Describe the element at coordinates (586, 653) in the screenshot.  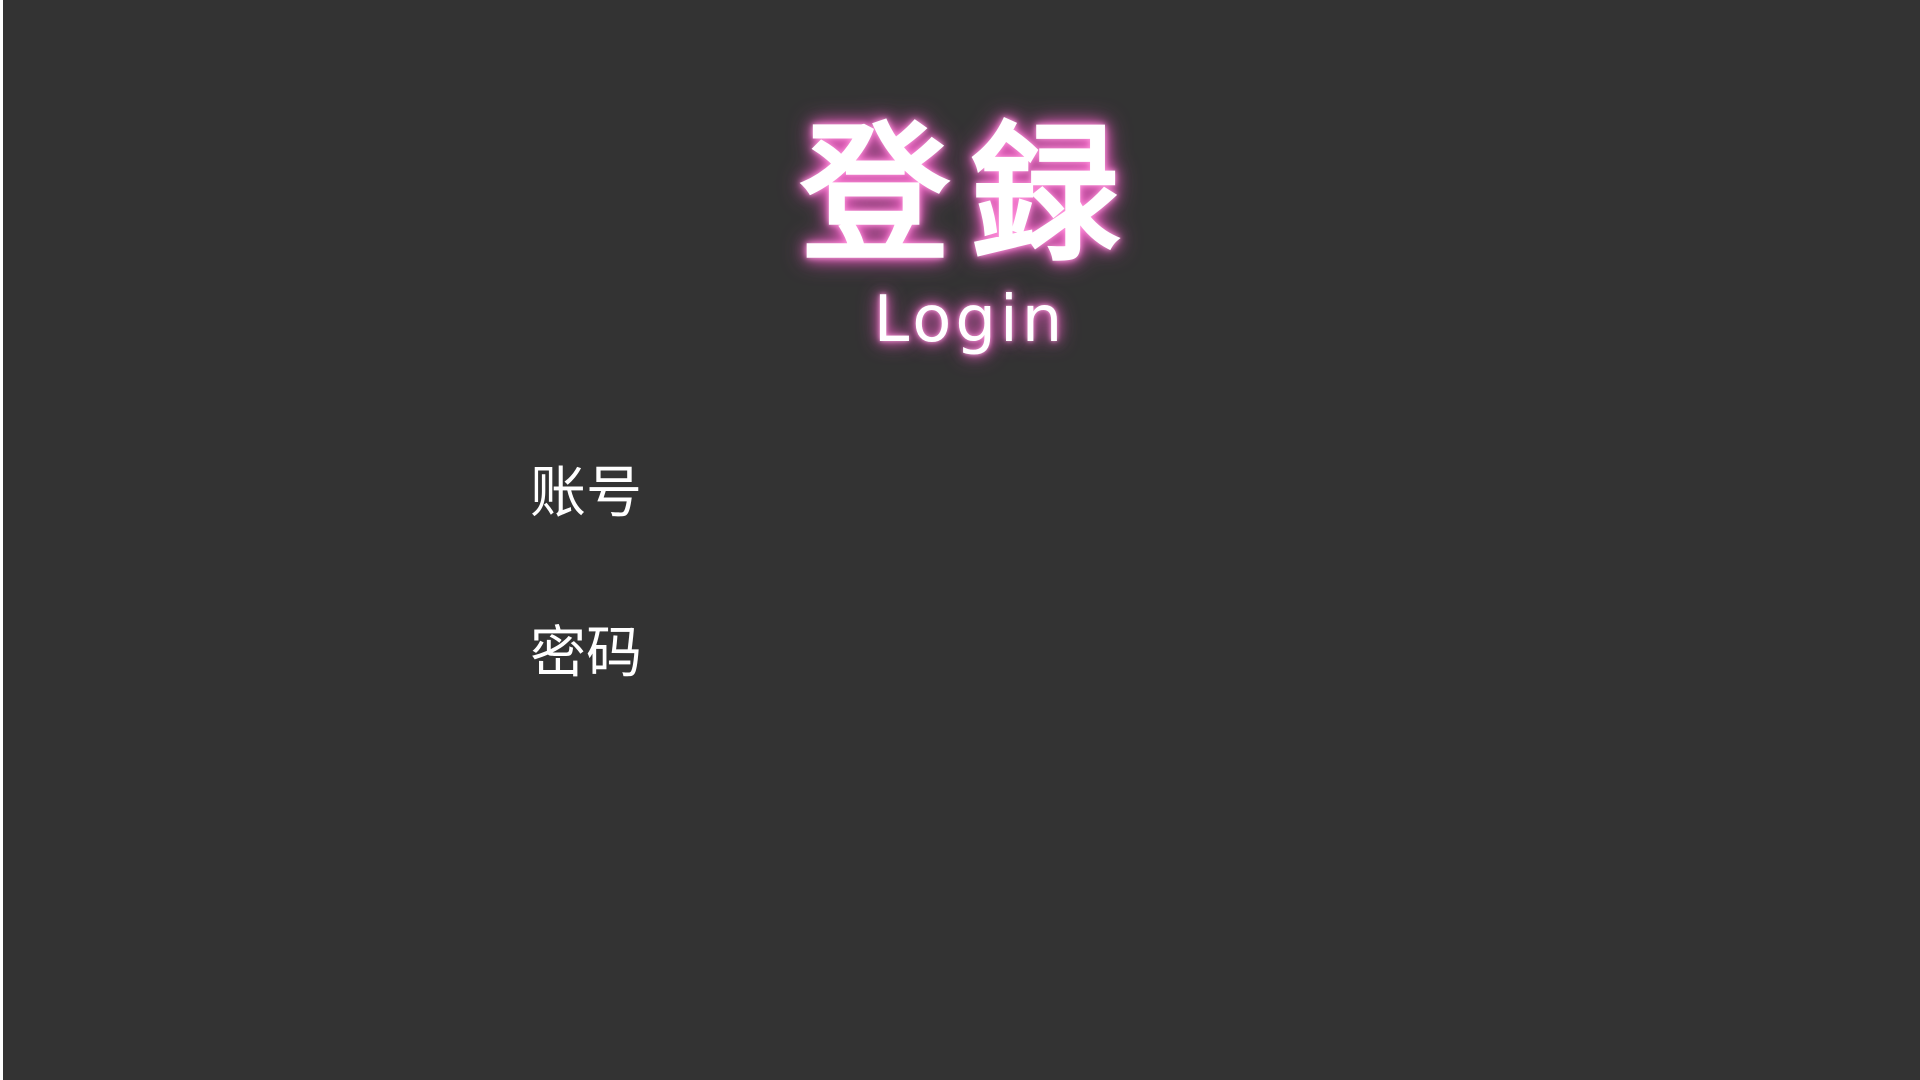
I see `password-label: 密码` at that location.